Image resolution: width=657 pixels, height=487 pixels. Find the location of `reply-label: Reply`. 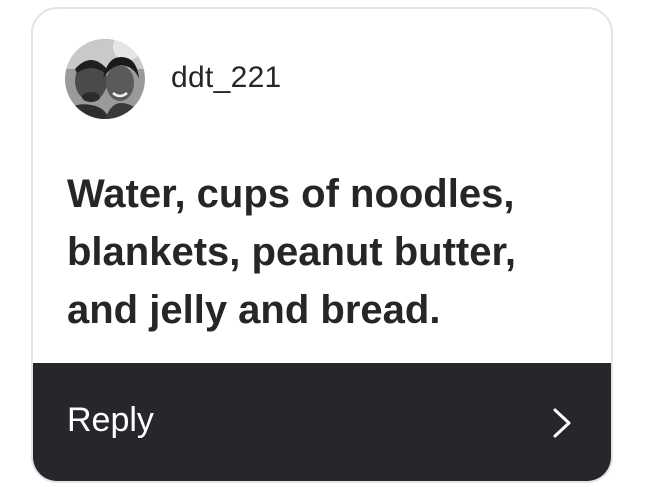

reply-label: Reply is located at coordinates (110, 420).